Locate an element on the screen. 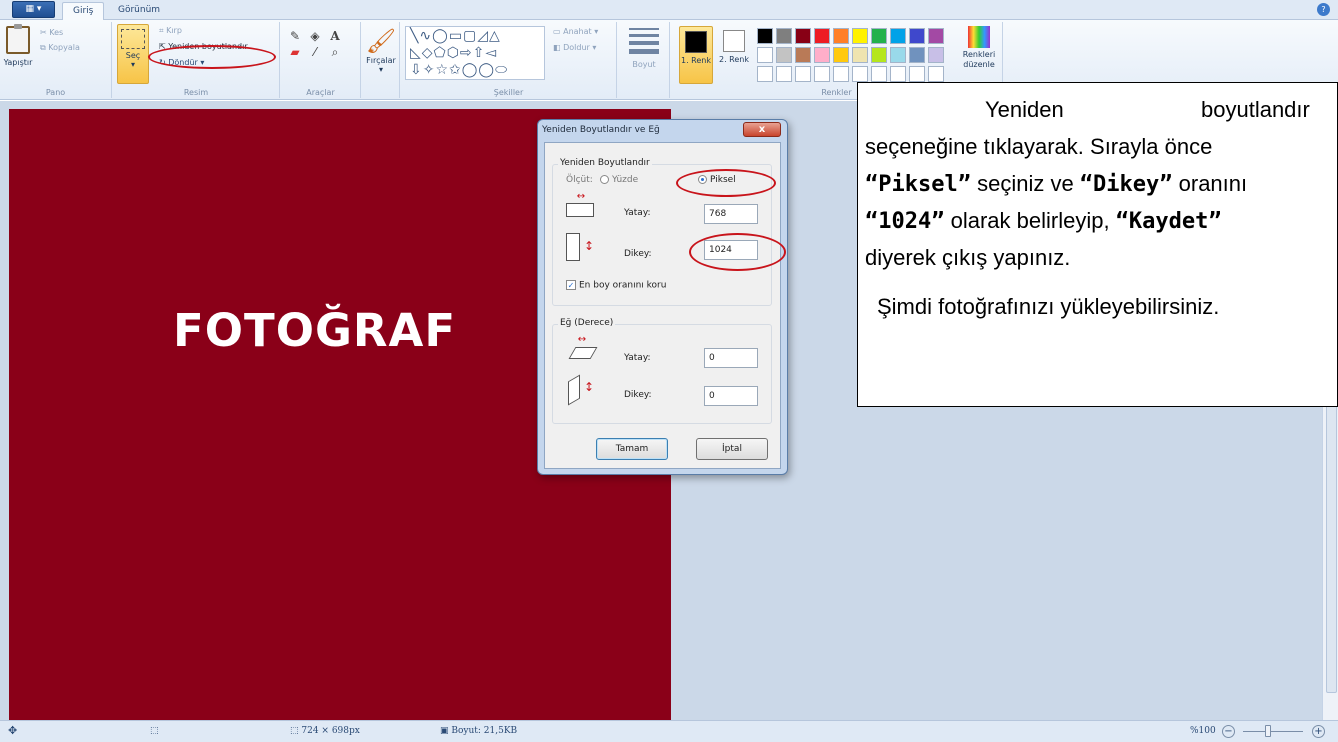 Image resolution: width=1338 pixels, height=742 pixels. color2-swatch is located at coordinates (734, 41).